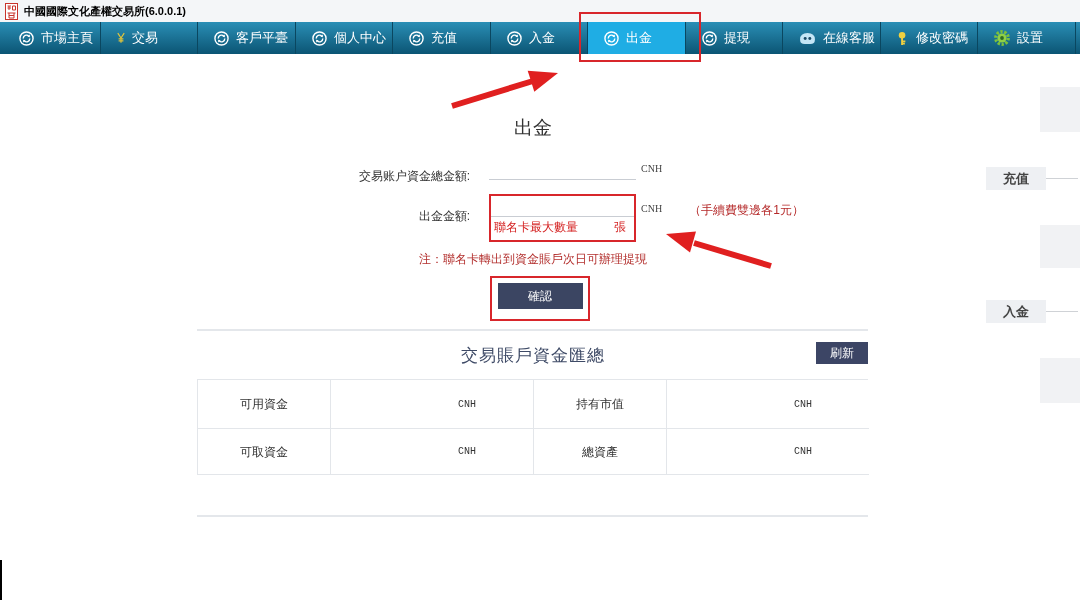 This screenshot has width=1080, height=605. What do you see at coordinates (532, 355) in the screenshot?
I see `section-heading: 交易賬戶資金匯總` at bounding box center [532, 355].